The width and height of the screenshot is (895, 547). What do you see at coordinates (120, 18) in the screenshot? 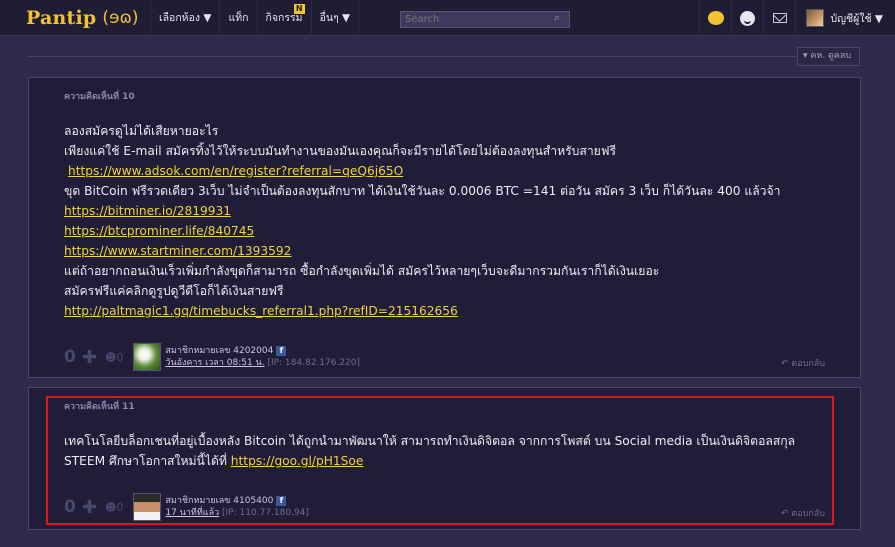
I see `logo-mark: (ɘɷ)` at bounding box center [120, 18].